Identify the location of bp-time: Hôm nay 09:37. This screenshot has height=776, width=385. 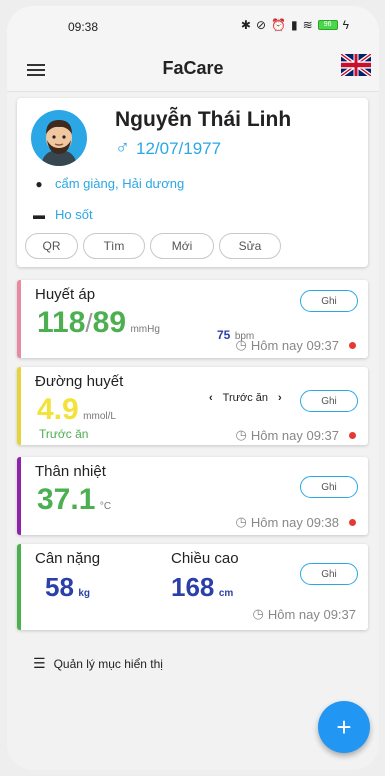
(294, 345).